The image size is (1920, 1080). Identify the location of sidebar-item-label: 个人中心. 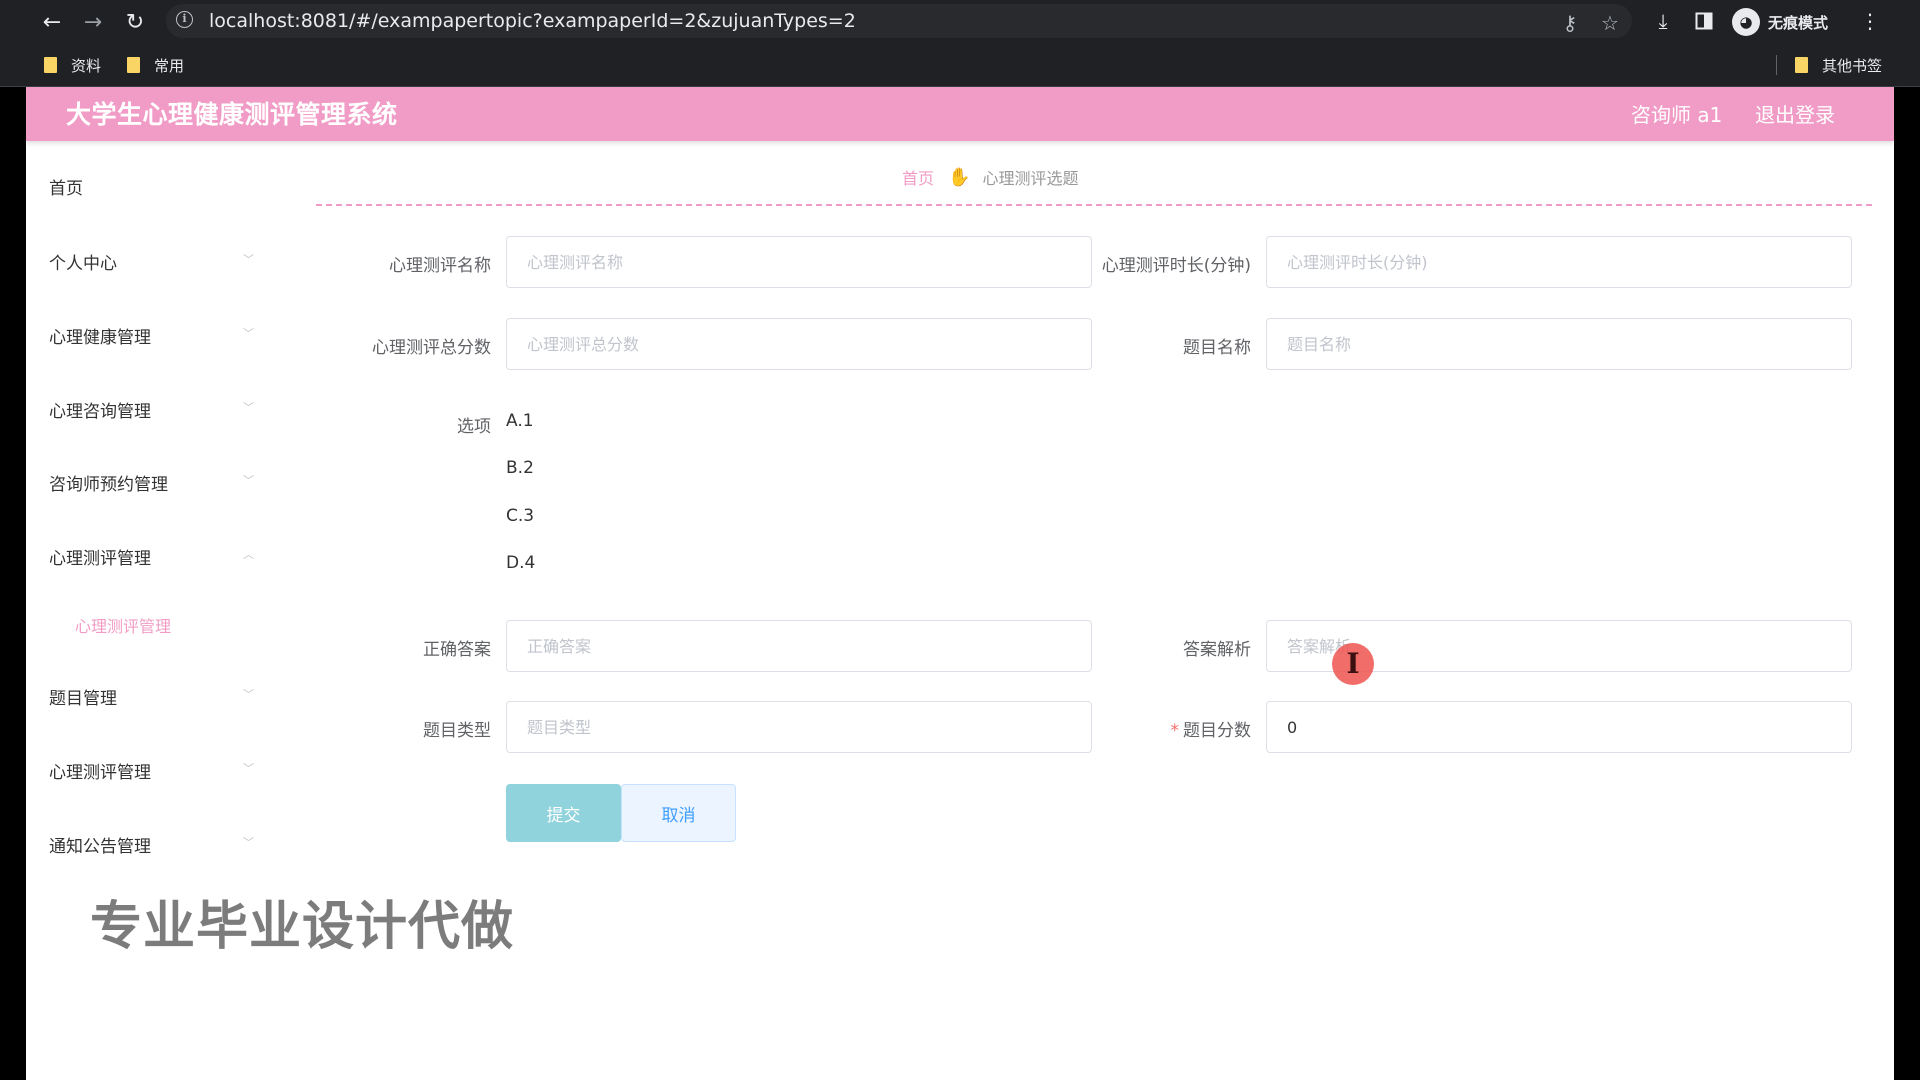
(83, 264).